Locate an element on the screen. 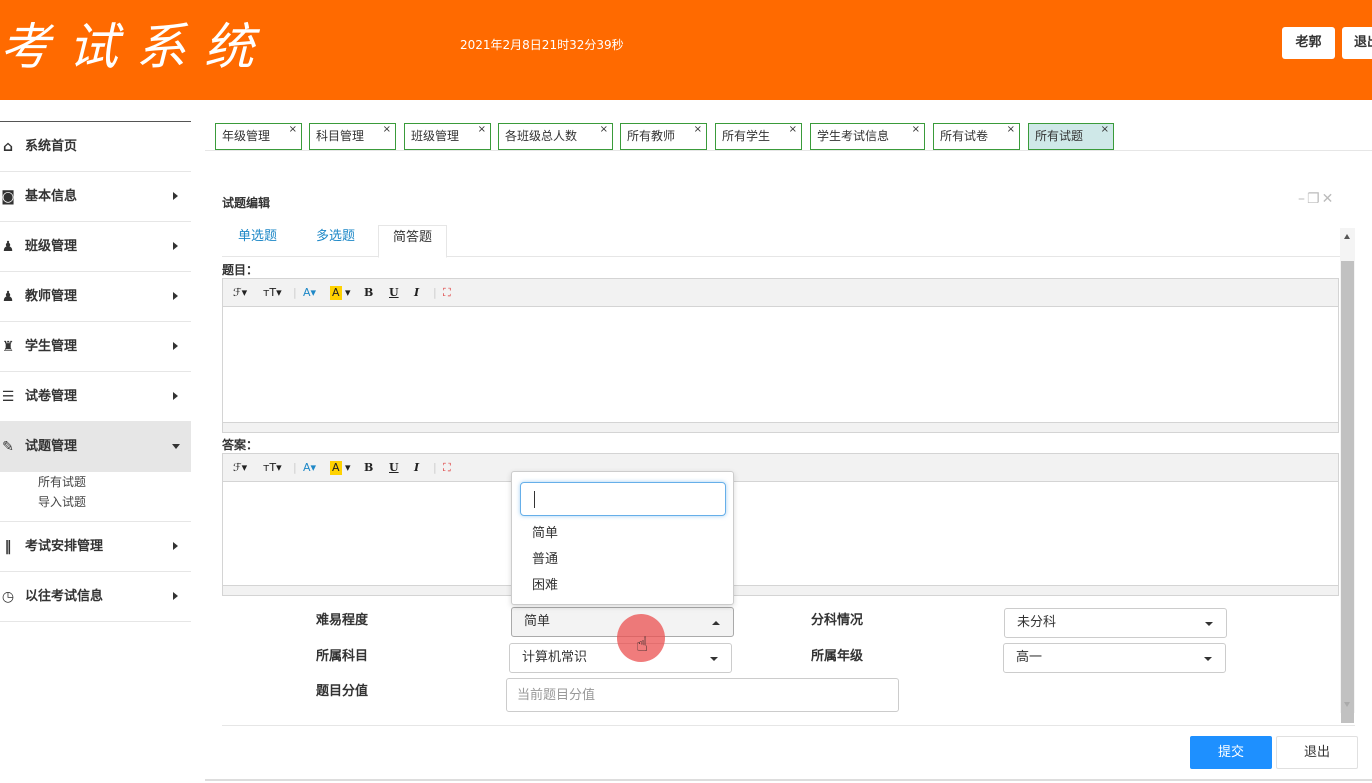  submenu-all-questions: 所有试题 is located at coordinates (62, 482).